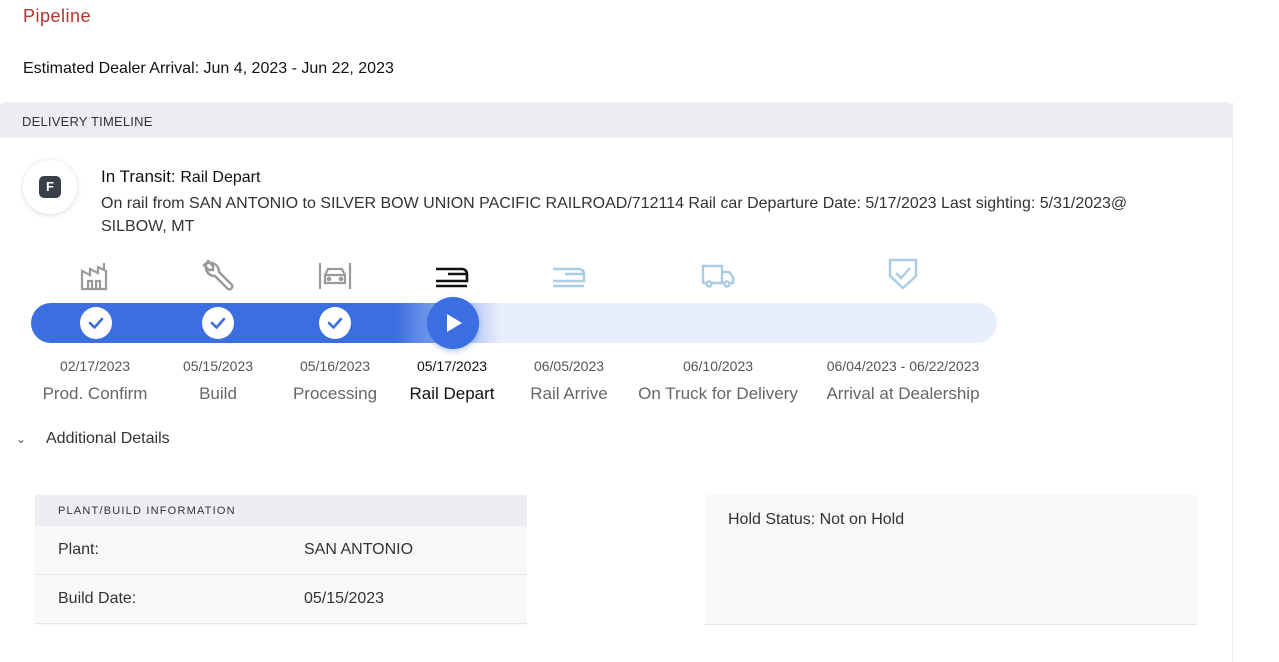  Describe the element at coordinates (138, 176) in the screenshot. I see `status-prefix: In Transit:` at that location.